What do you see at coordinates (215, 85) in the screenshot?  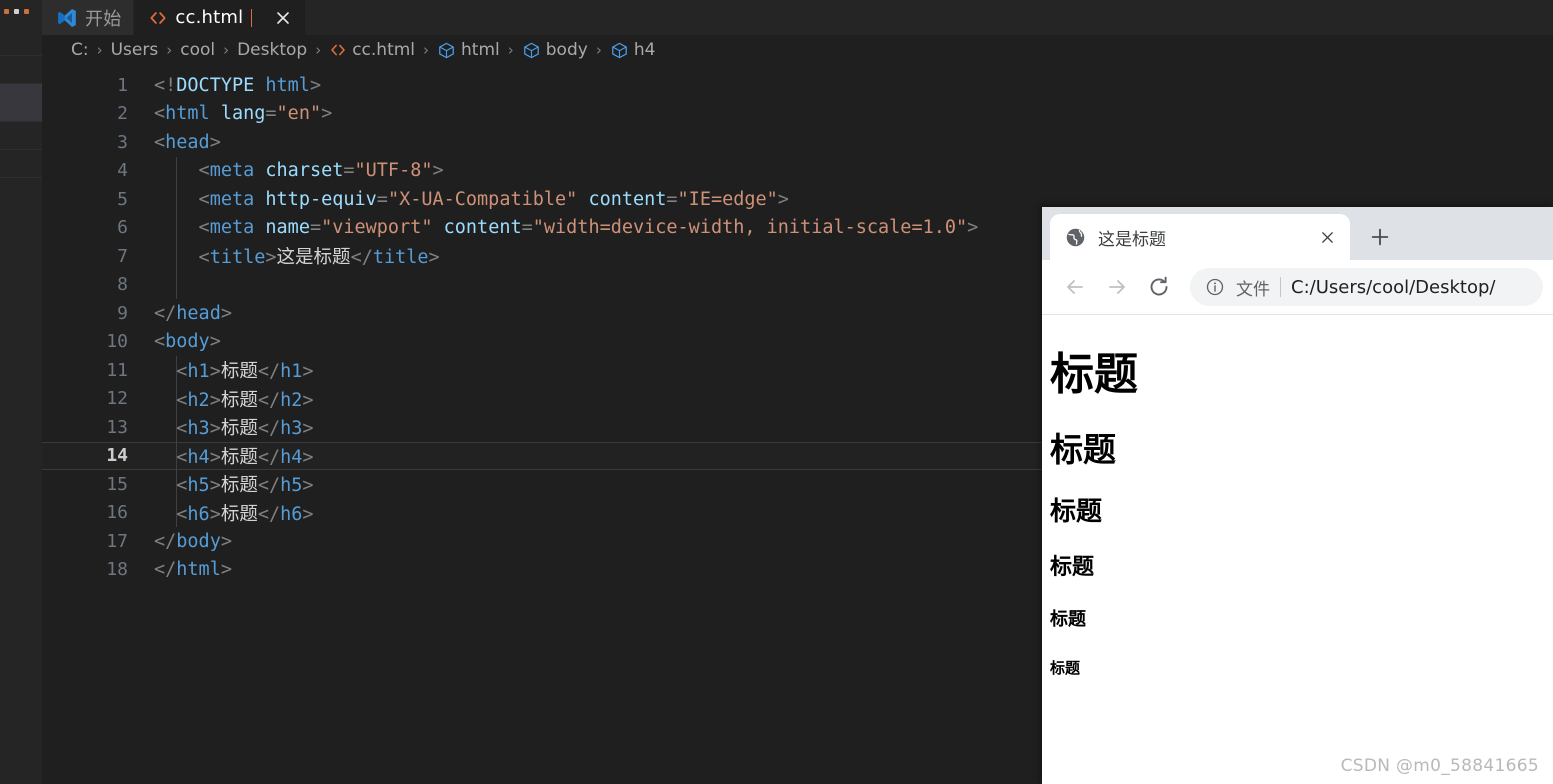 I see `code-token: DOCTYPE` at bounding box center [215, 85].